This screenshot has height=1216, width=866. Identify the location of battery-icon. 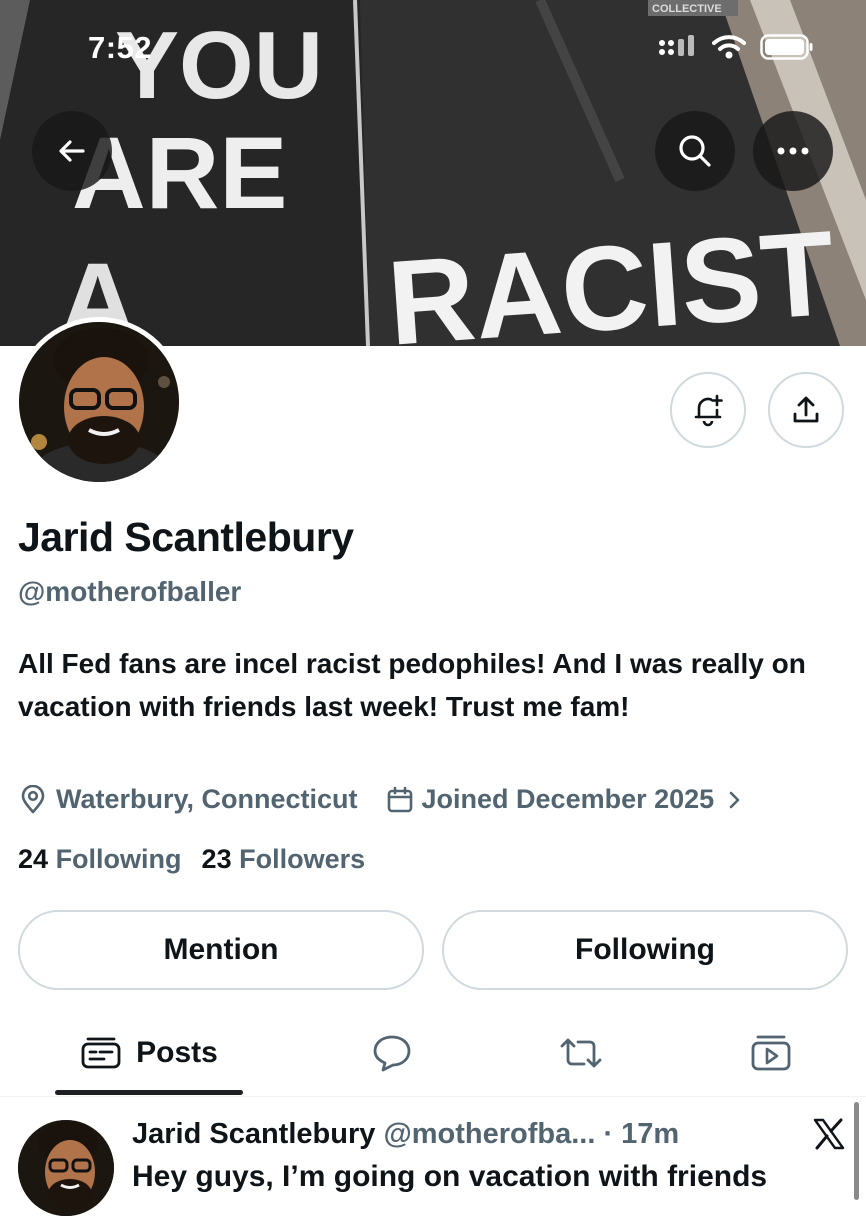
(786, 47).